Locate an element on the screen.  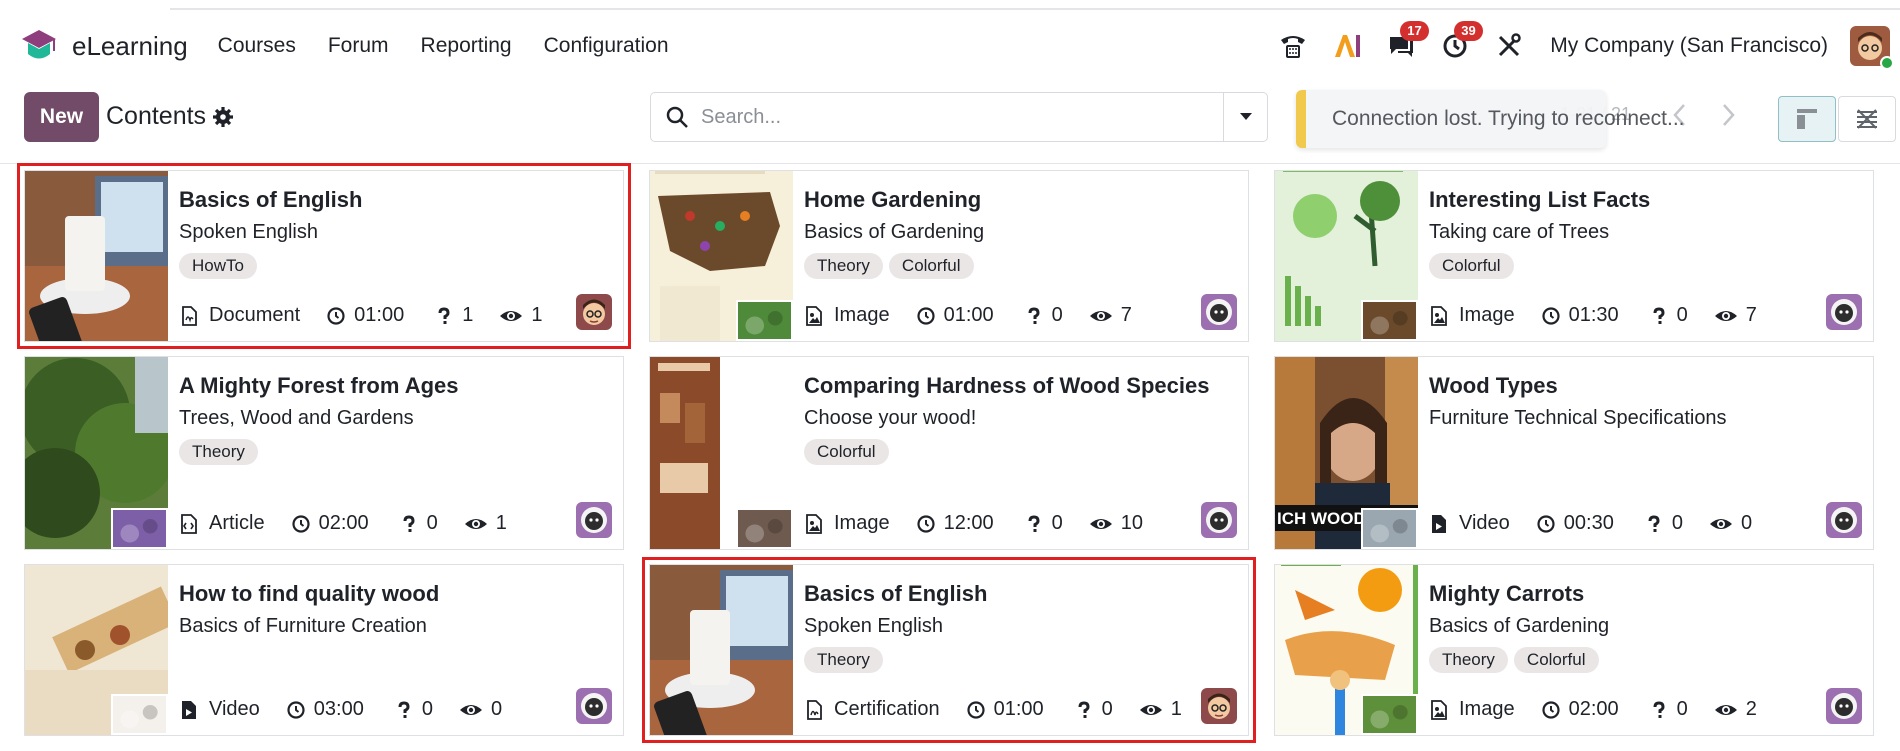
content-title: Interesting List Facts is located at coordinates (1539, 200).